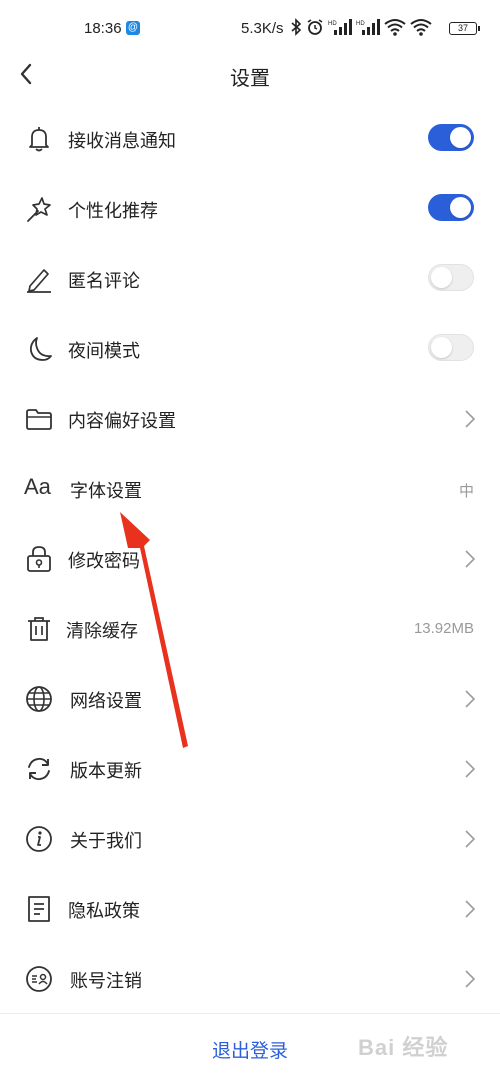 The width and height of the screenshot is (500, 1084). What do you see at coordinates (39, 909) in the screenshot?
I see `document-icon` at bounding box center [39, 909].